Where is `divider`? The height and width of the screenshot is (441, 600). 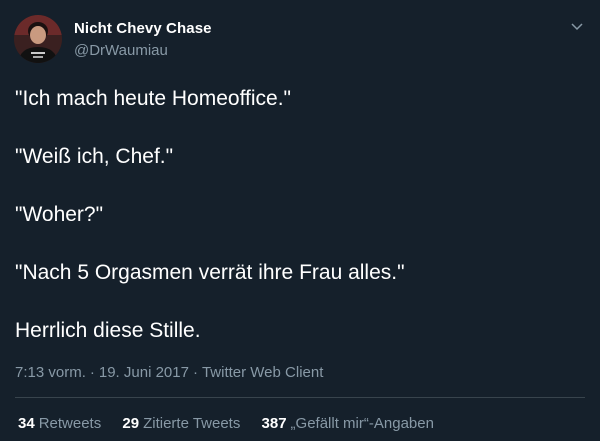
divider is located at coordinates (300, 397).